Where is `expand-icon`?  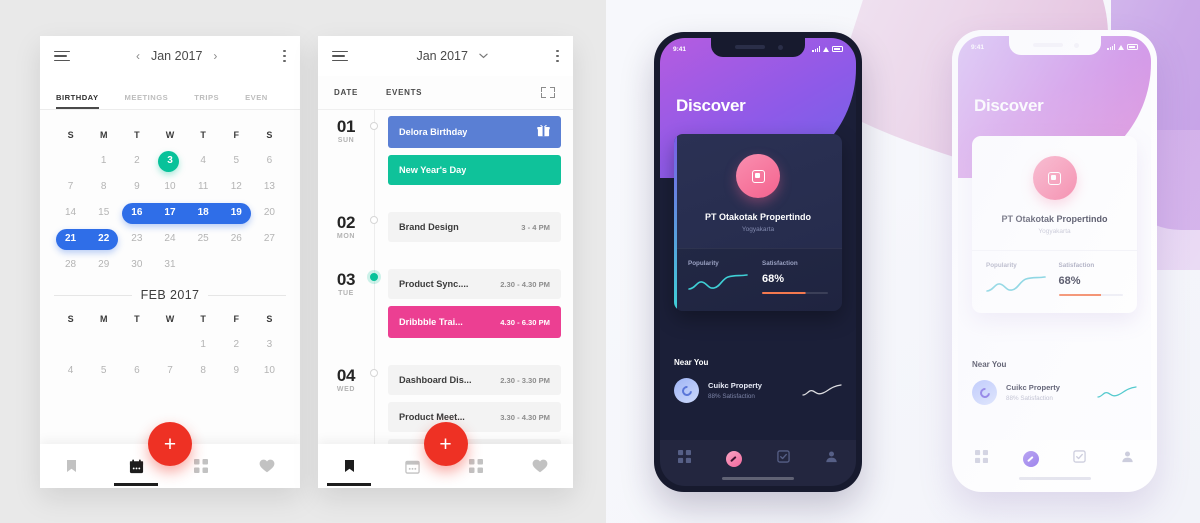 expand-icon is located at coordinates (548, 92).